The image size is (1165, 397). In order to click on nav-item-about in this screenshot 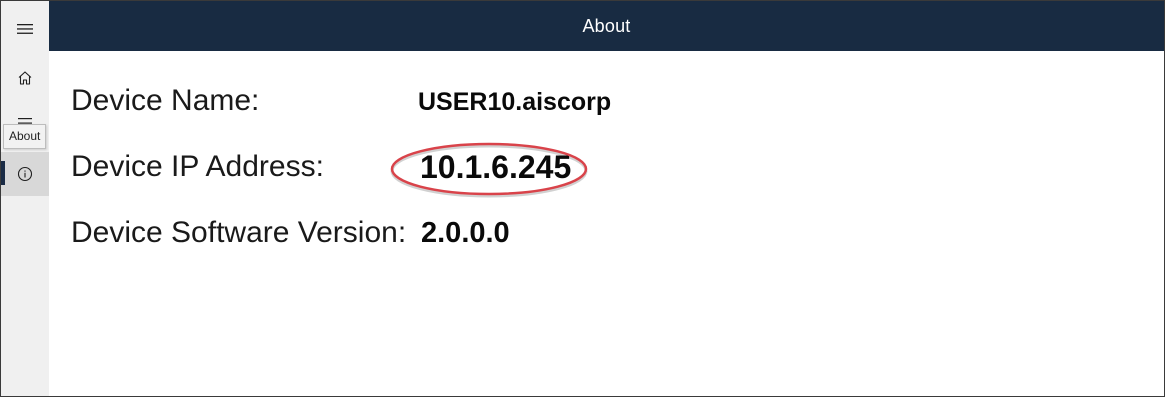, I will do `click(25, 174)`.